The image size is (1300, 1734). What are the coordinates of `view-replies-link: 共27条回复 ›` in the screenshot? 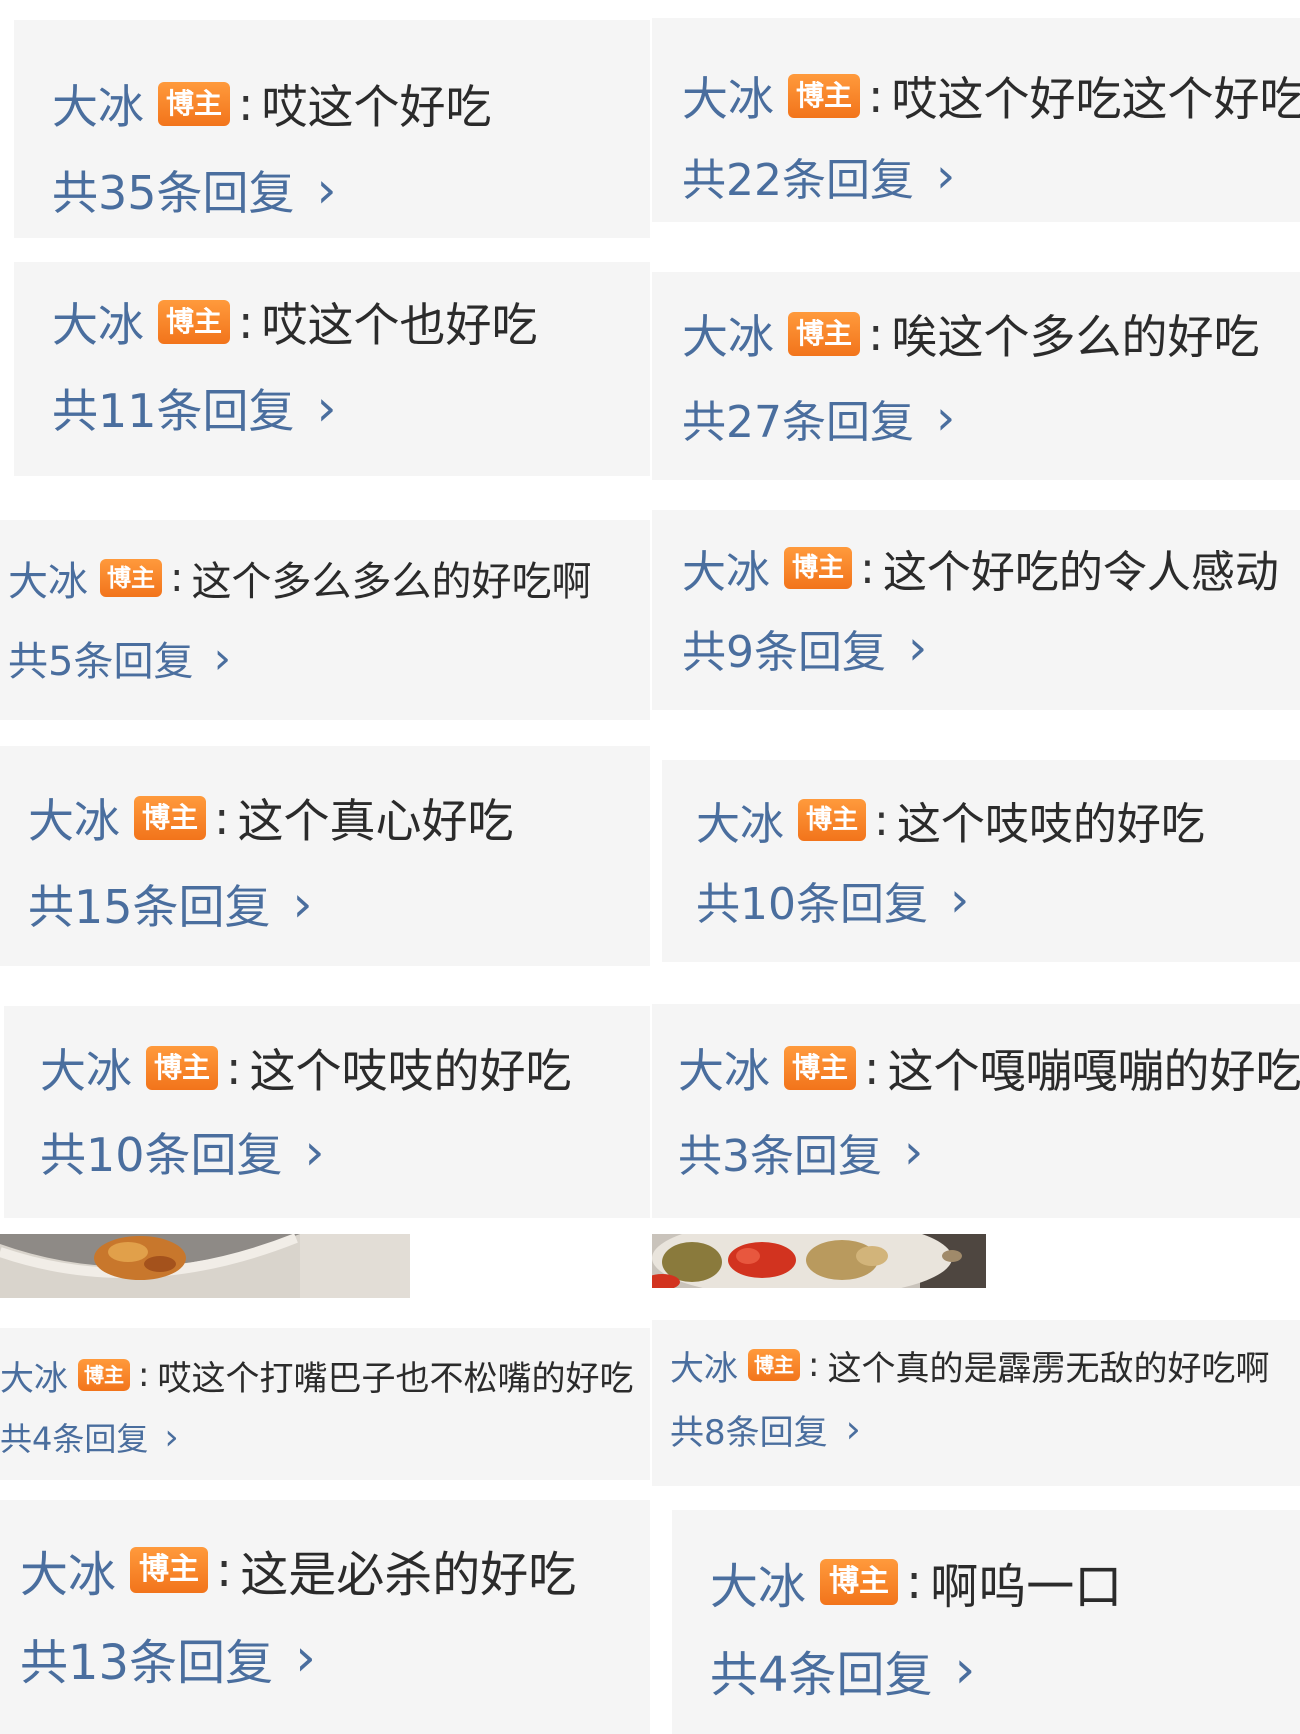 It's located at (818, 418).